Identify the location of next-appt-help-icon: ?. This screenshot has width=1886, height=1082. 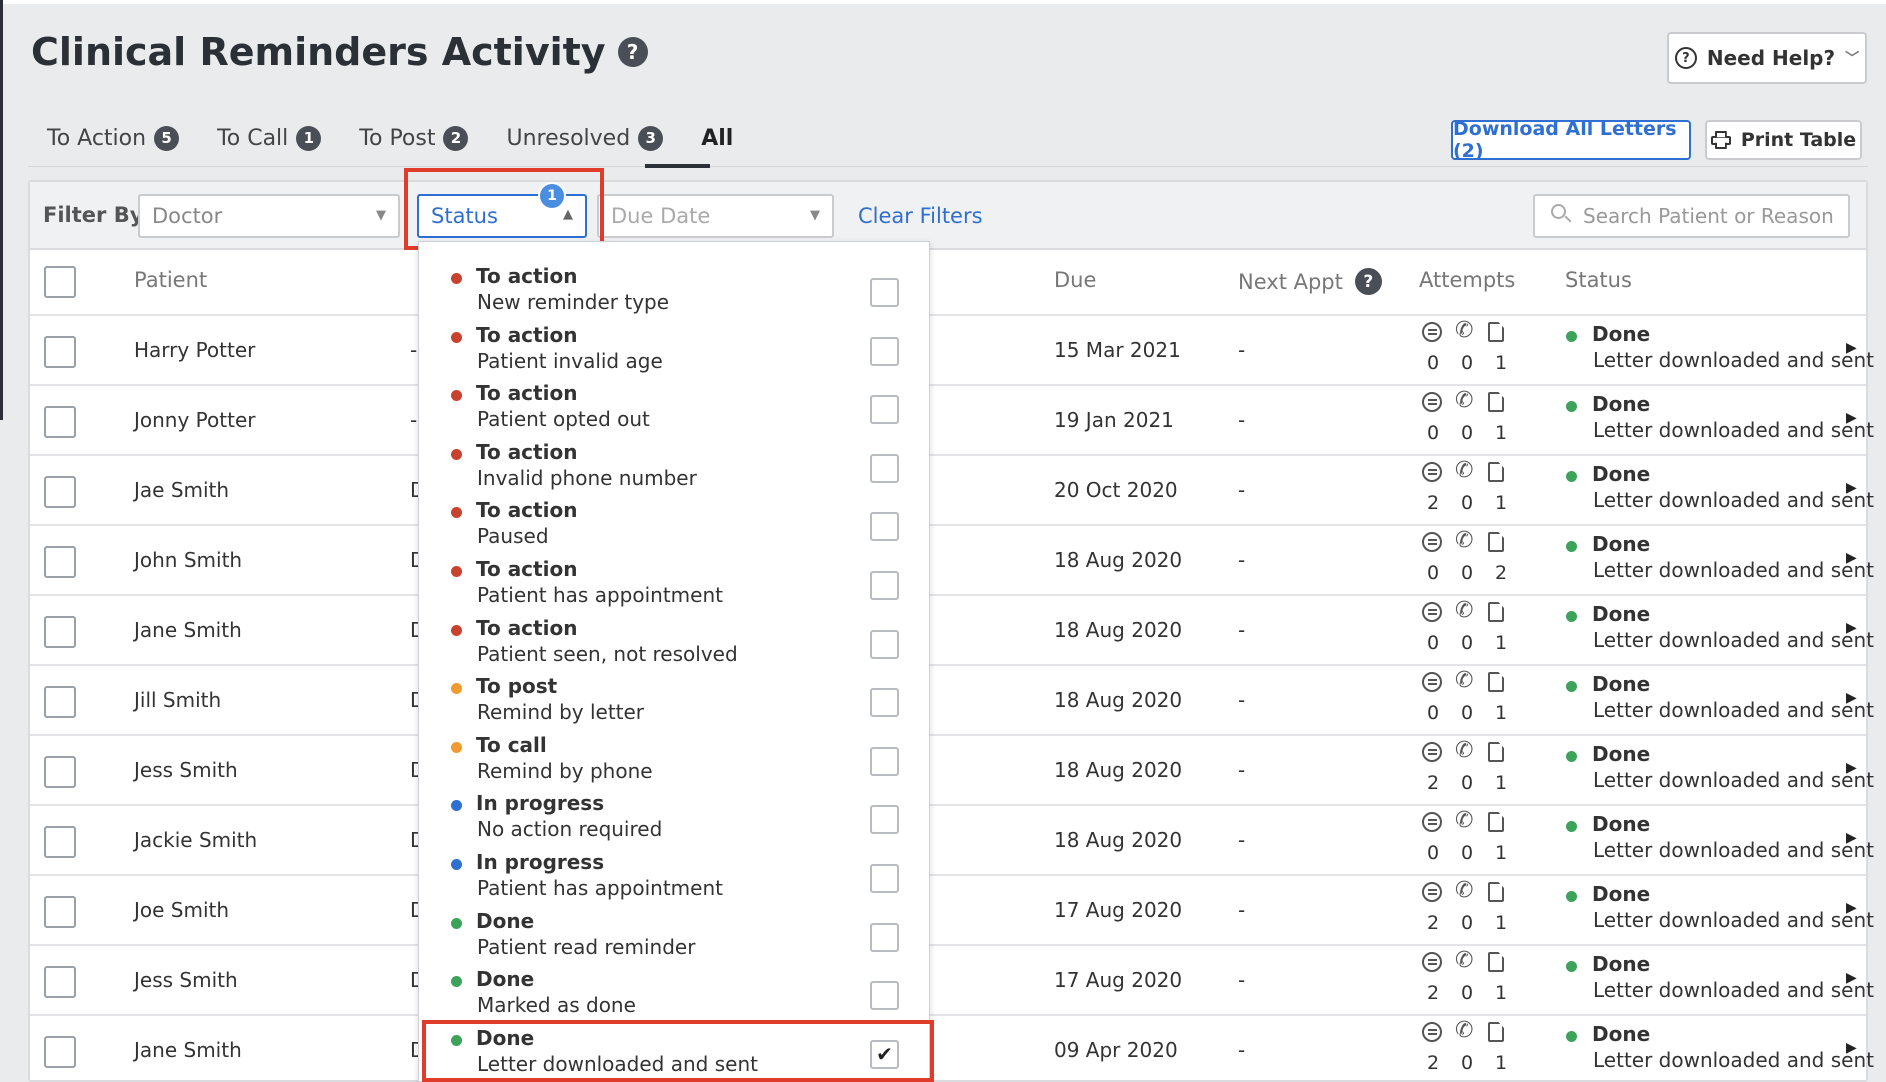
(1368, 281).